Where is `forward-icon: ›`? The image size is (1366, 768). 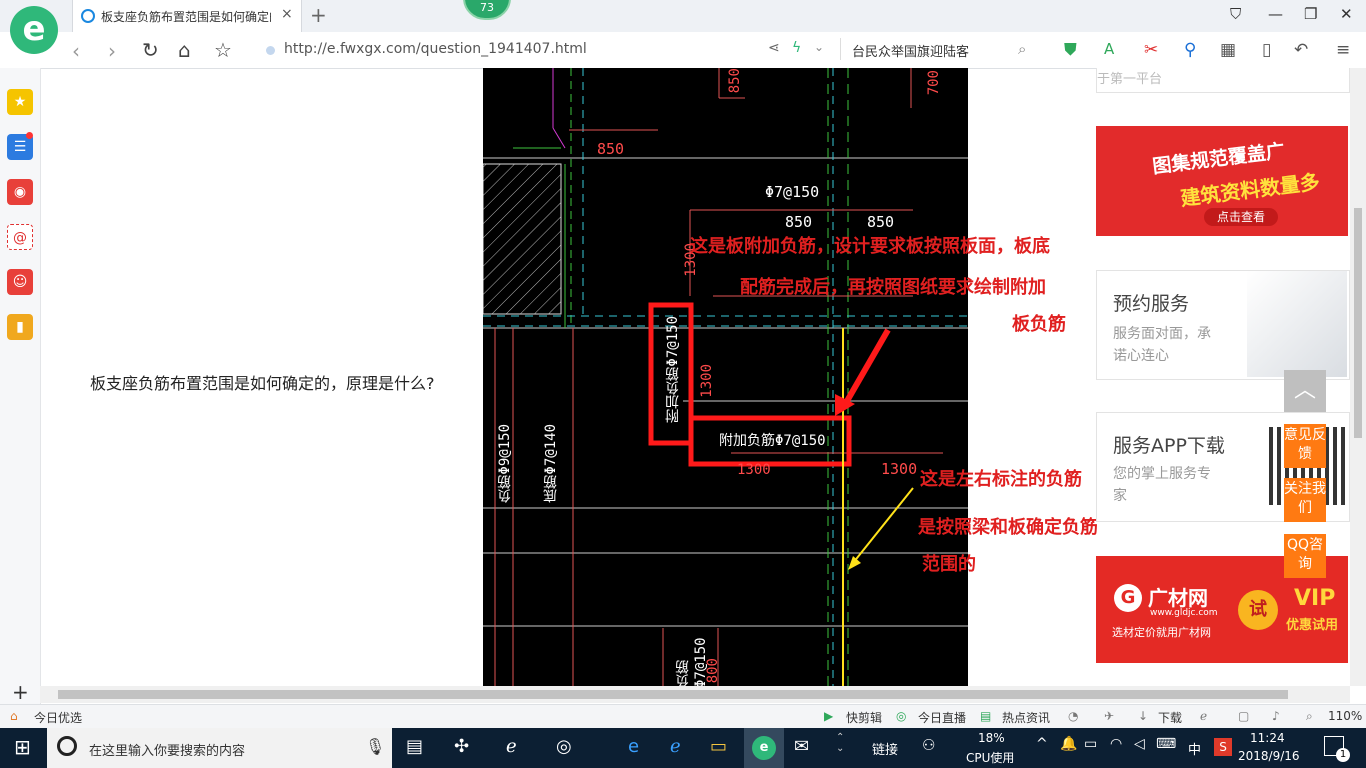
forward-icon: › is located at coordinates (112, 51).